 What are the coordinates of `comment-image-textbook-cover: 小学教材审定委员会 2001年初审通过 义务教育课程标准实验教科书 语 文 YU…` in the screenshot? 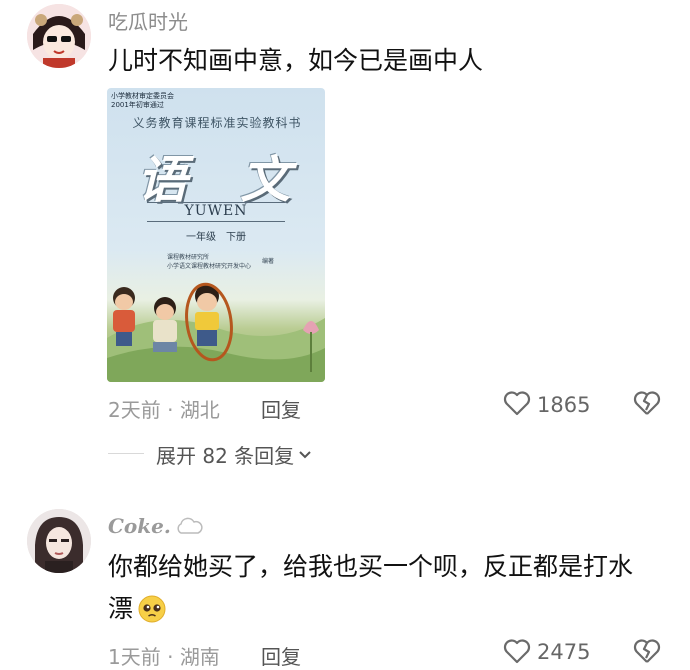 It's located at (216, 235).